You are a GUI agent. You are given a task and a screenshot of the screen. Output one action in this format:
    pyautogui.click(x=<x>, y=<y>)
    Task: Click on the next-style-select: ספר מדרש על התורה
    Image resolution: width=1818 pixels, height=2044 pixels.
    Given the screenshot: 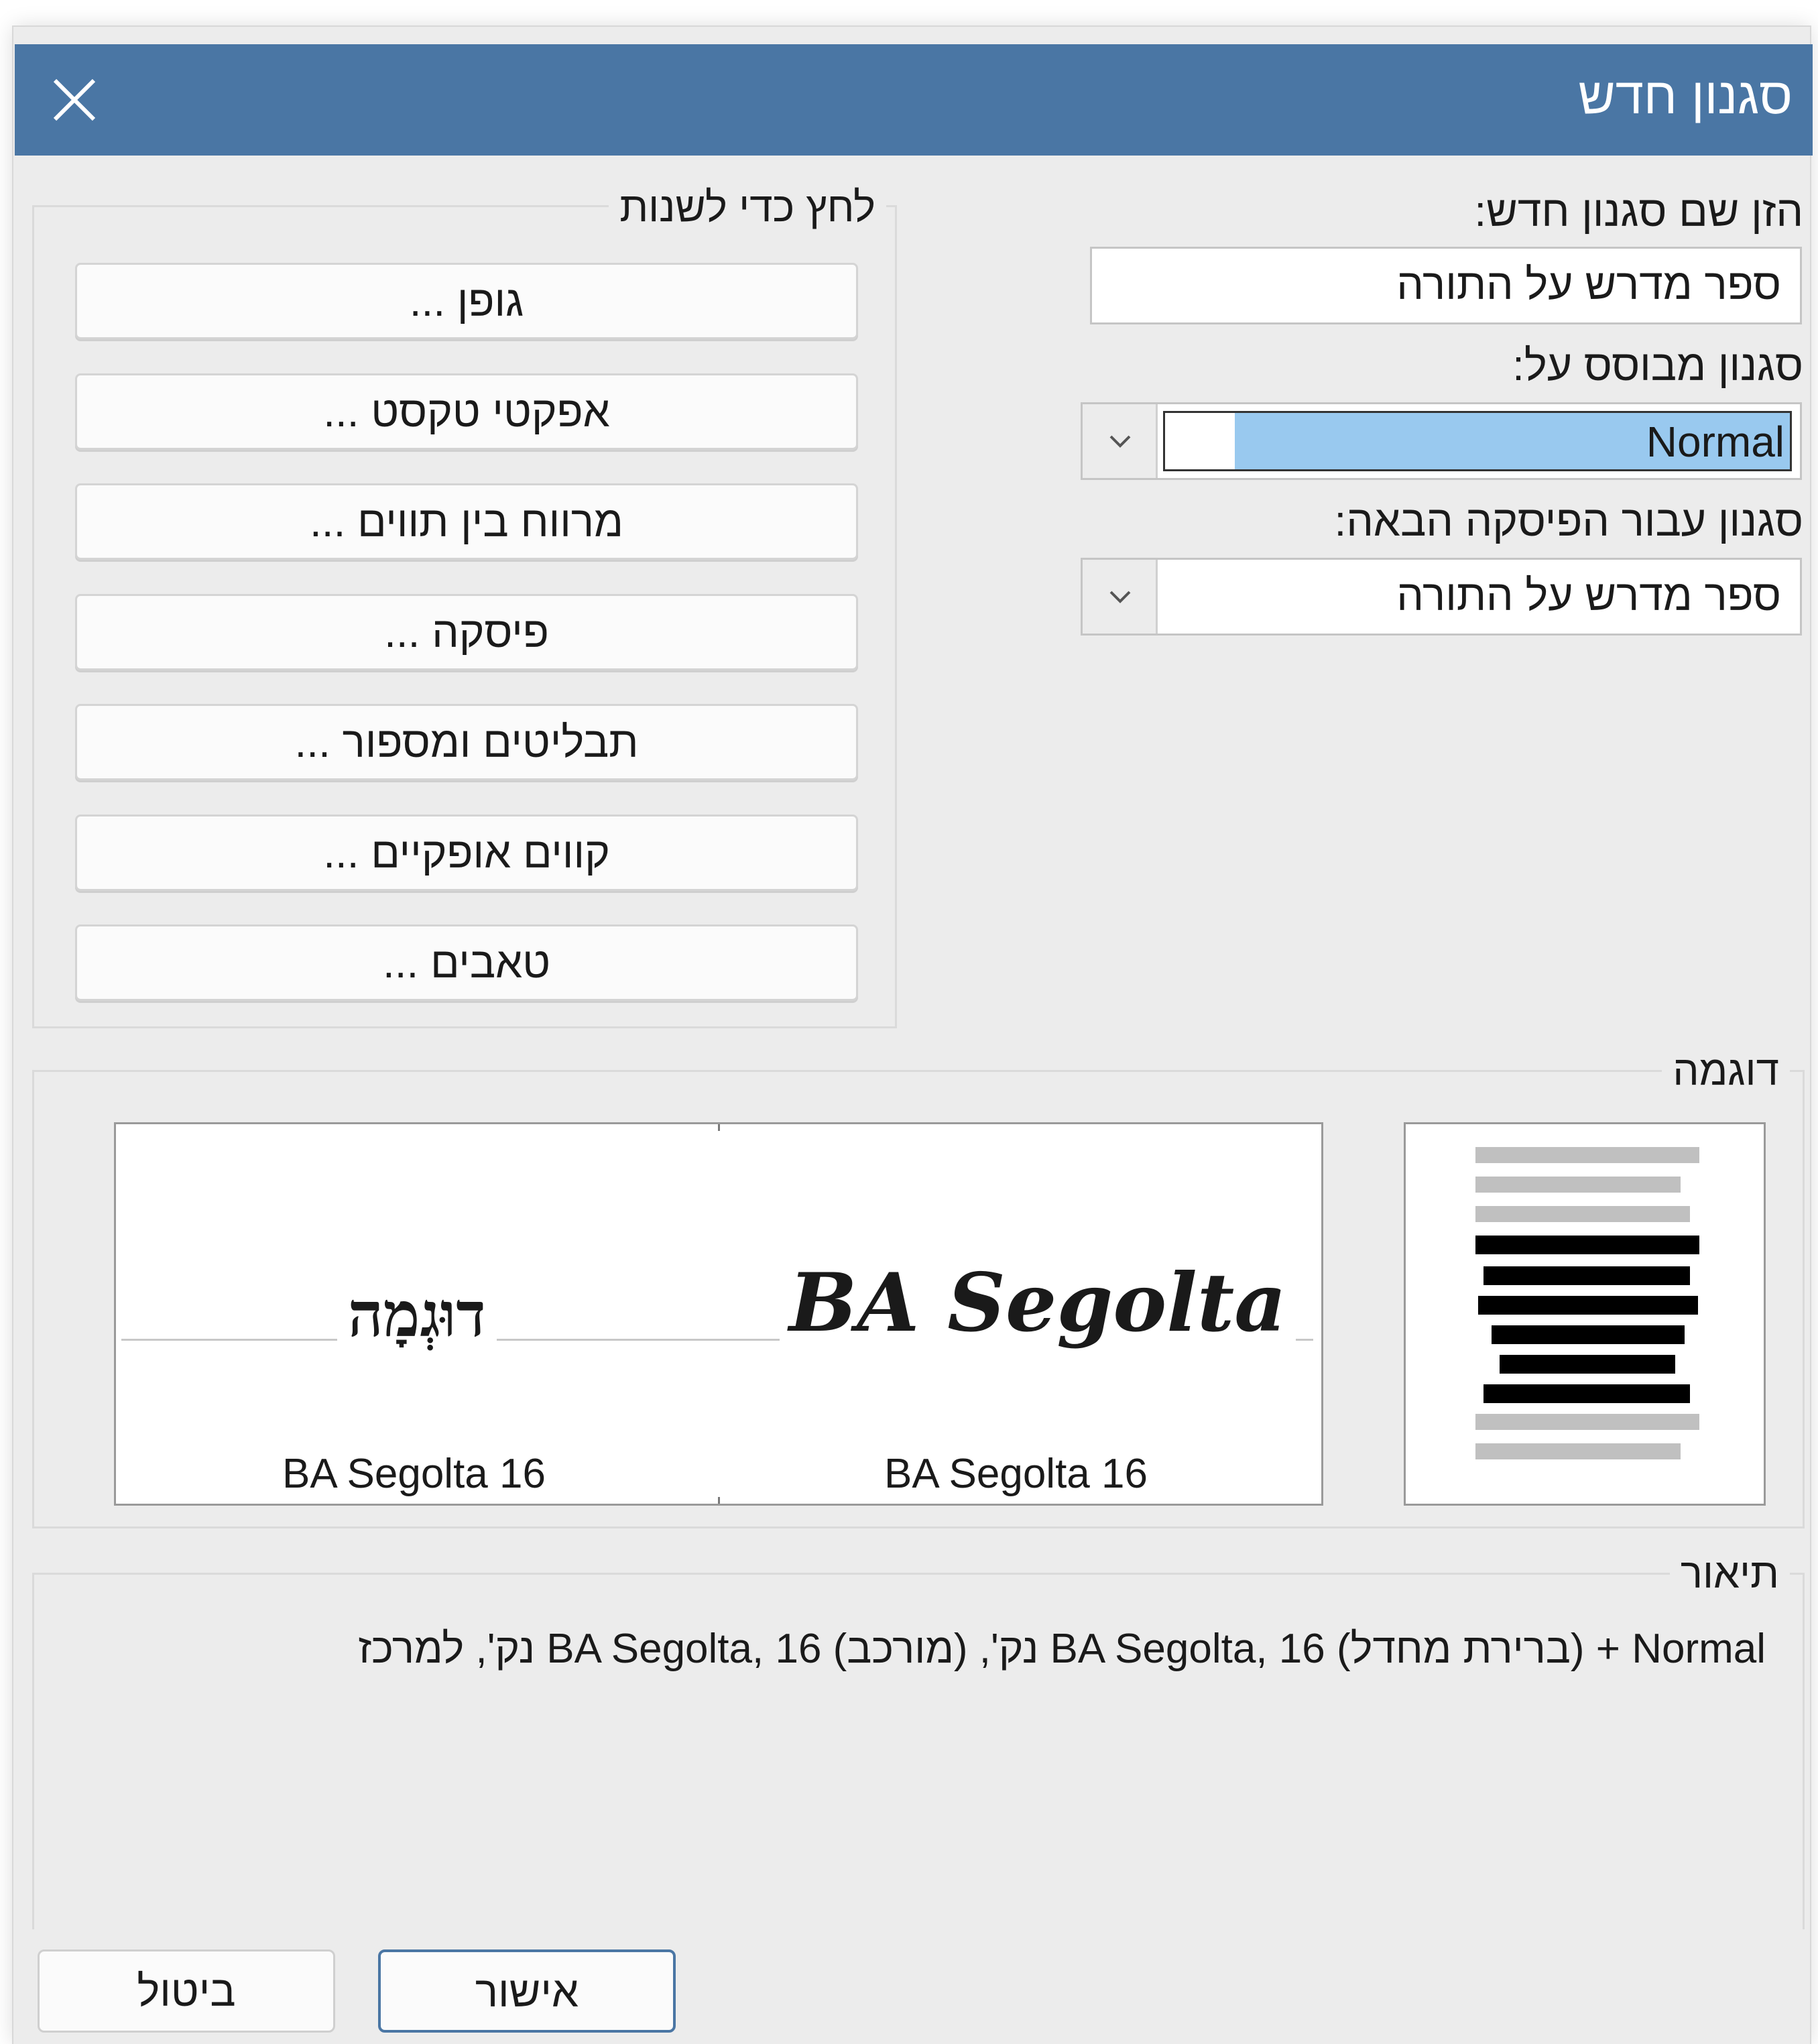 What is the action you would take?
    pyautogui.click(x=1441, y=597)
    